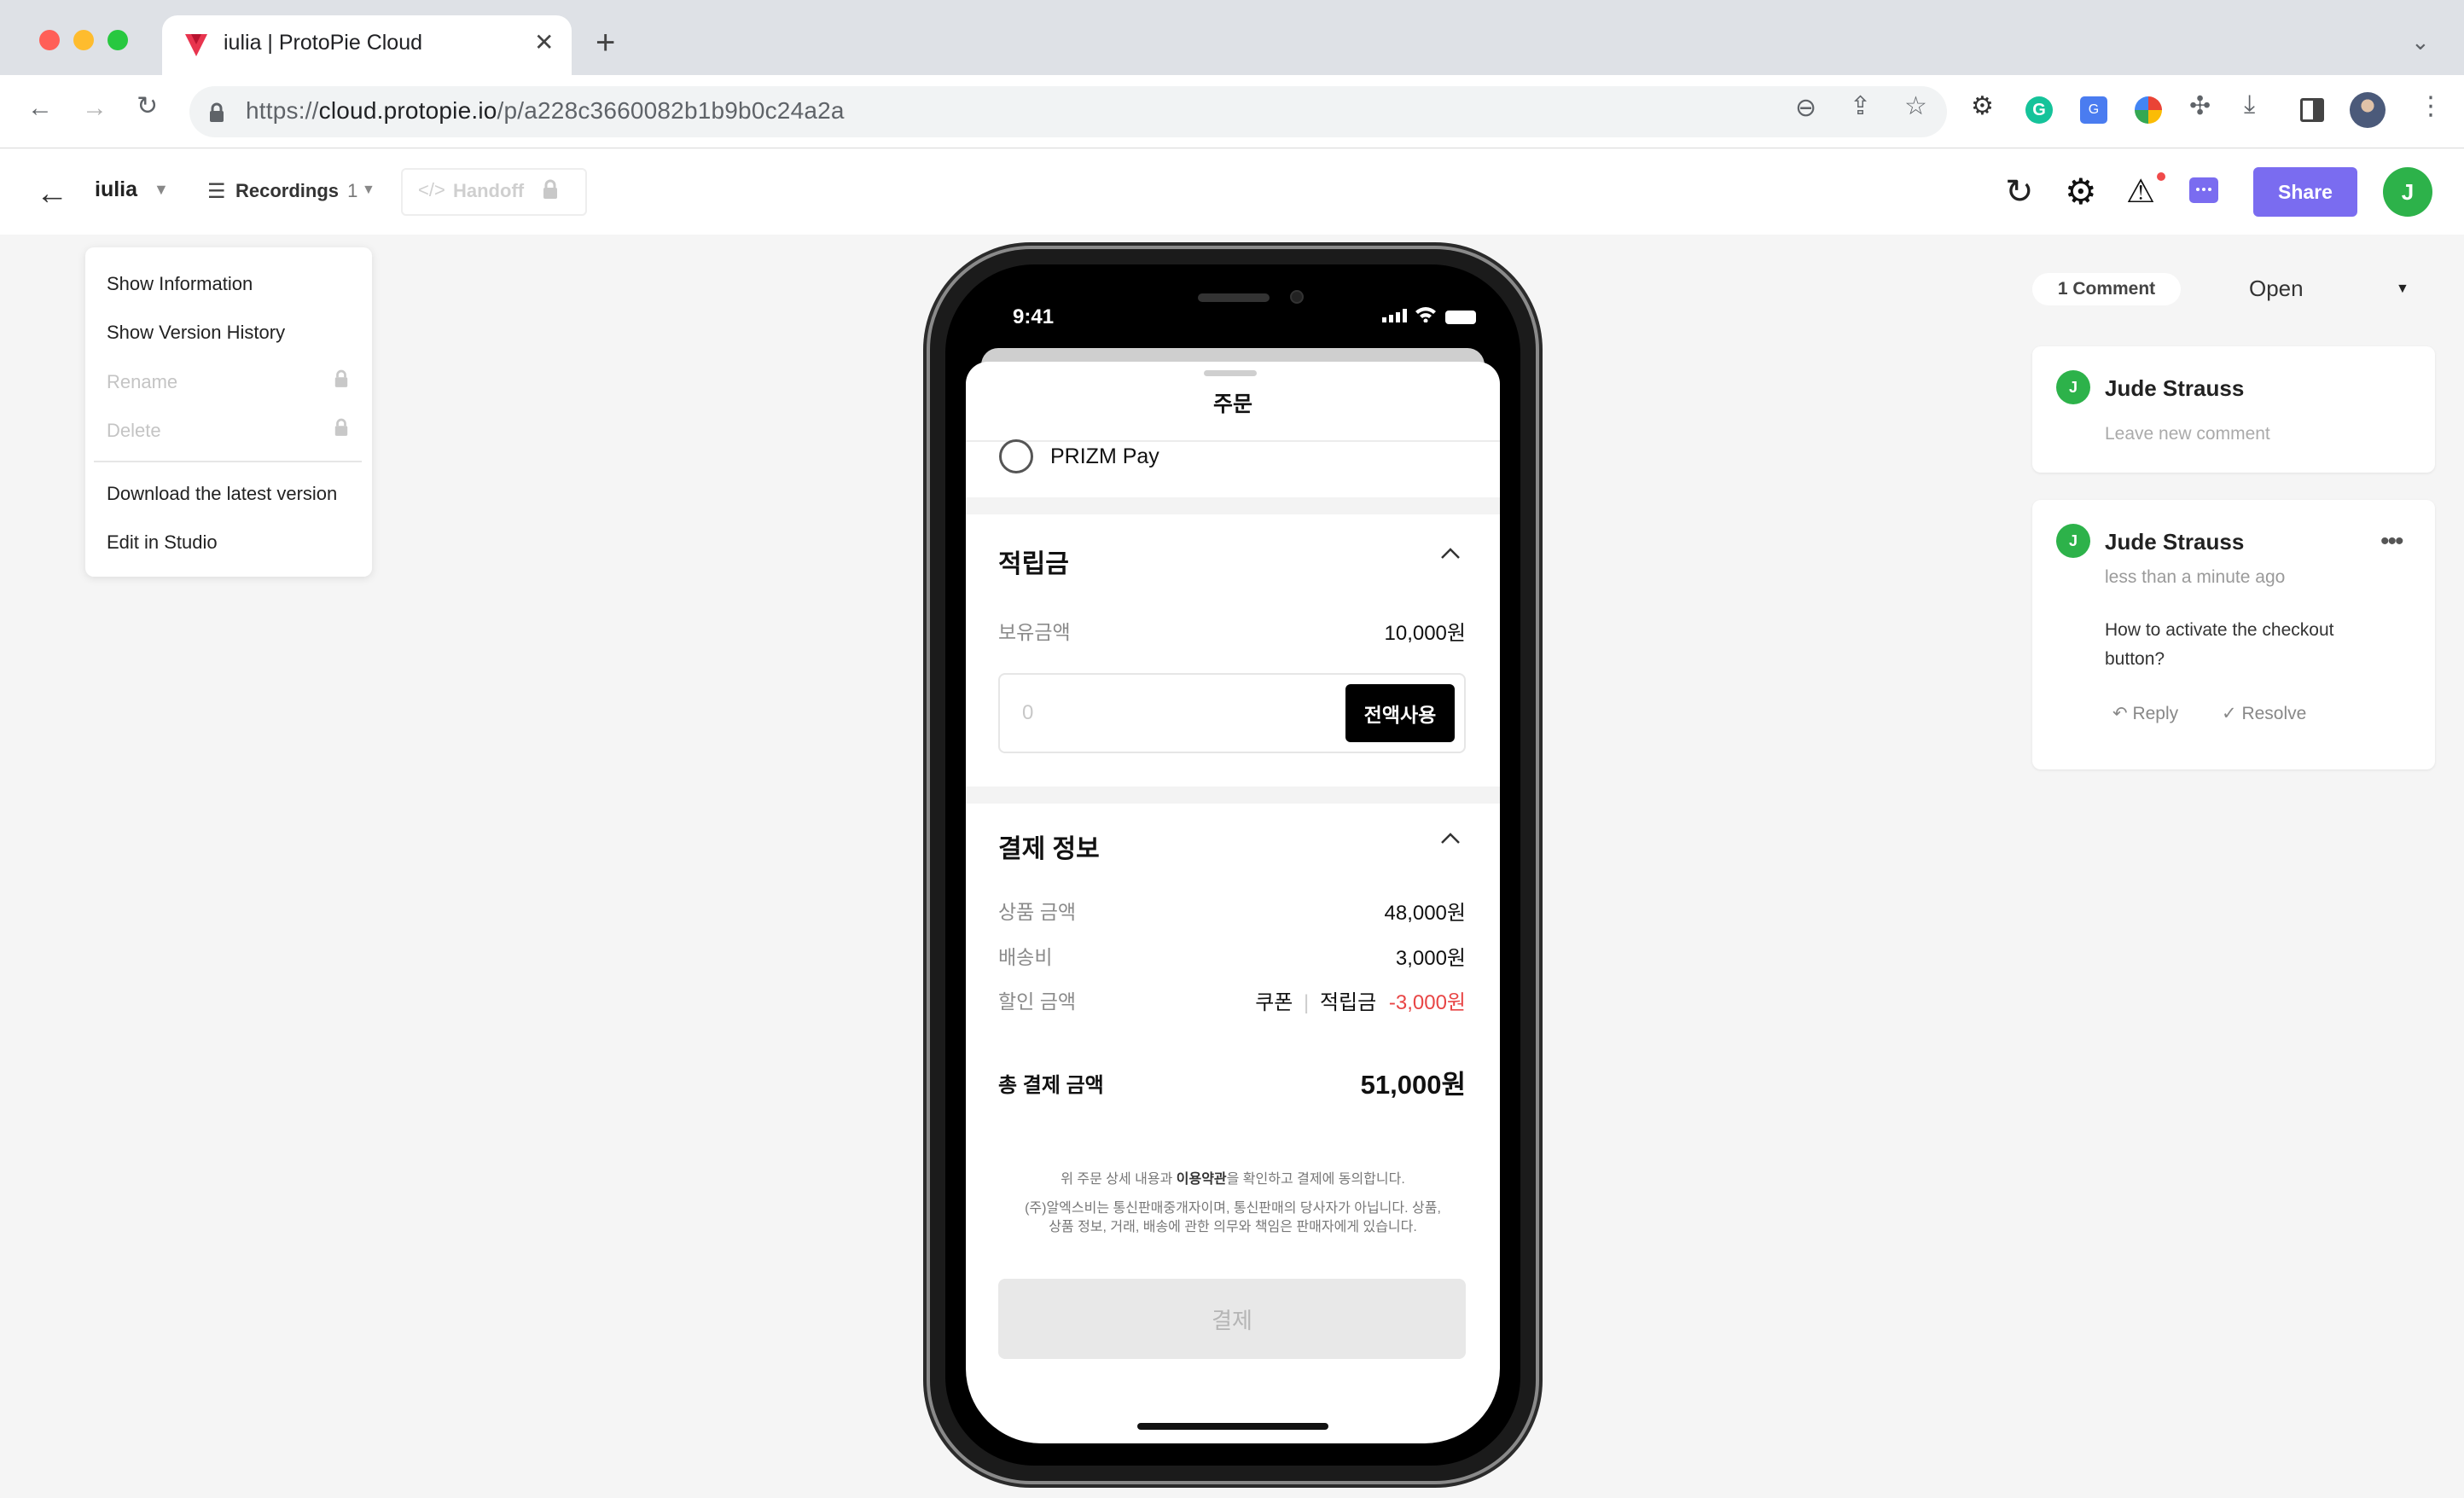 This screenshot has height=1498, width=2464. What do you see at coordinates (1232, 1319) in the screenshot?
I see `pay-button: 결제` at bounding box center [1232, 1319].